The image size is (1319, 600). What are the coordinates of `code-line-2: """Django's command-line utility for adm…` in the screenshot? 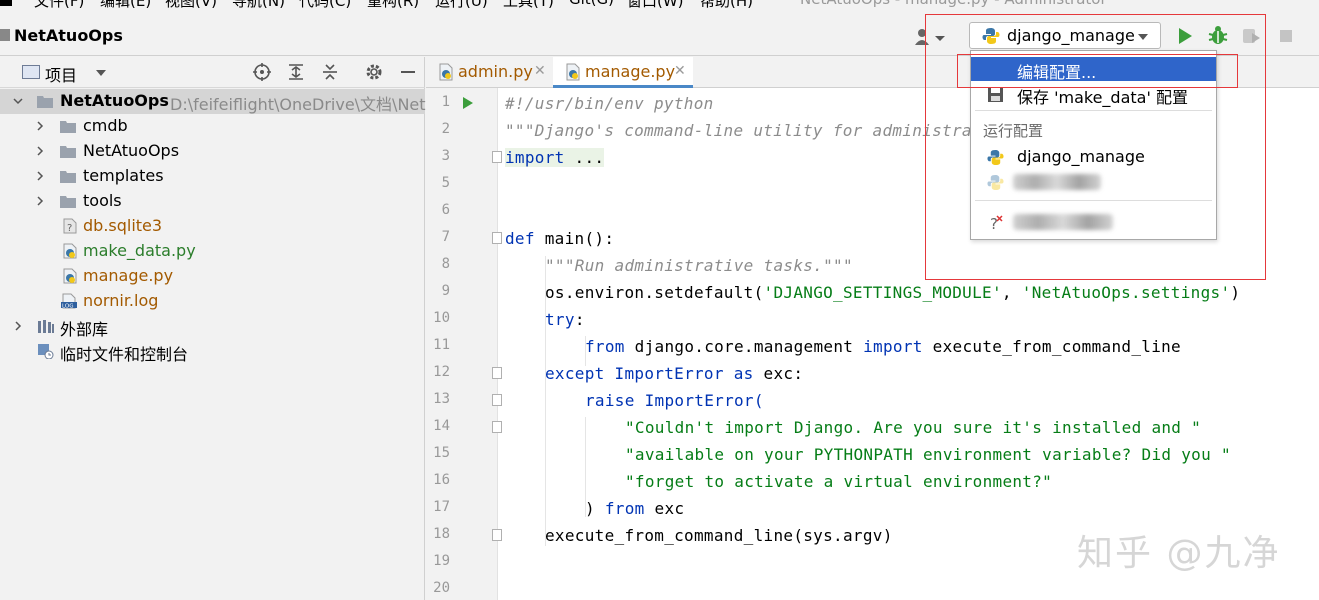 It's located at (738, 130).